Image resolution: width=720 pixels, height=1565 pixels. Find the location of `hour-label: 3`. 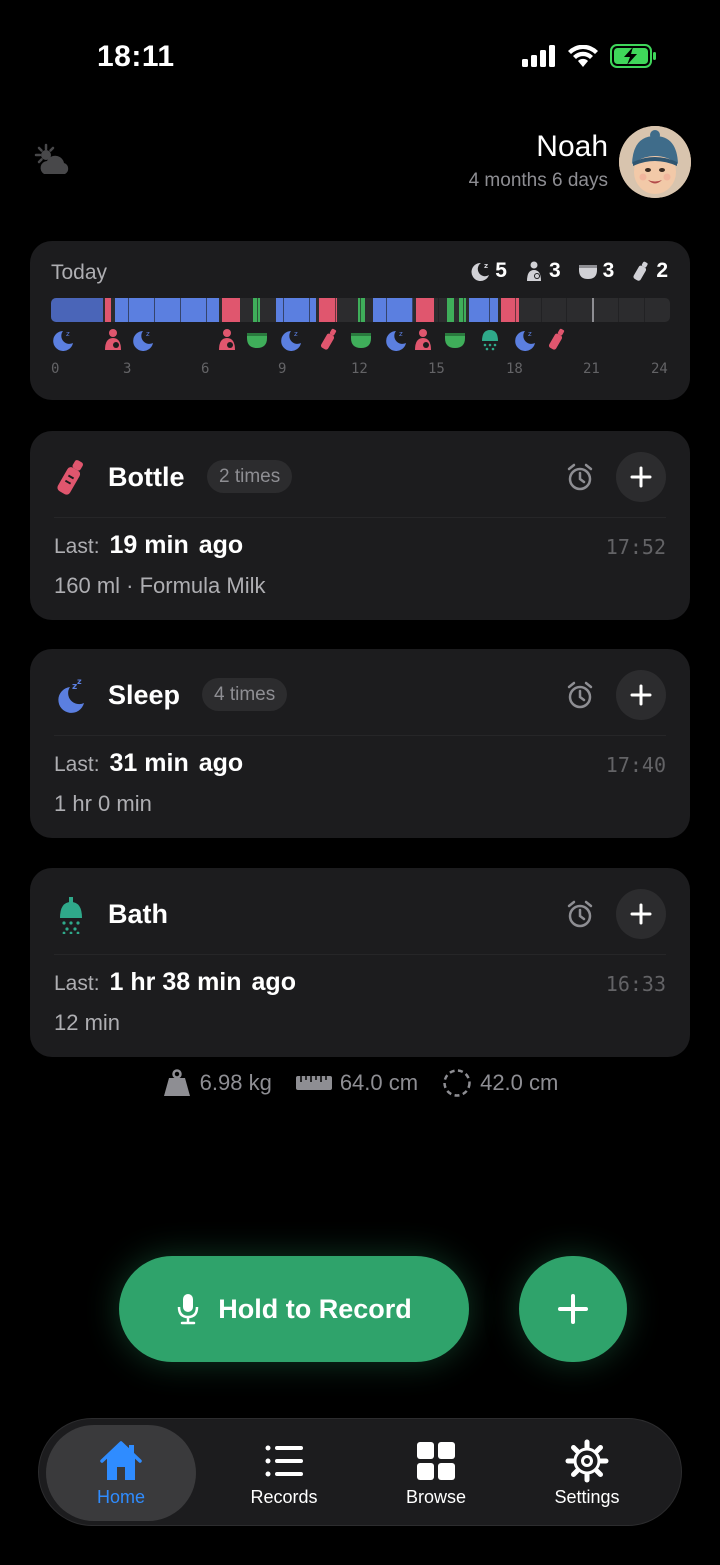

hour-label: 3 is located at coordinates (127, 369).